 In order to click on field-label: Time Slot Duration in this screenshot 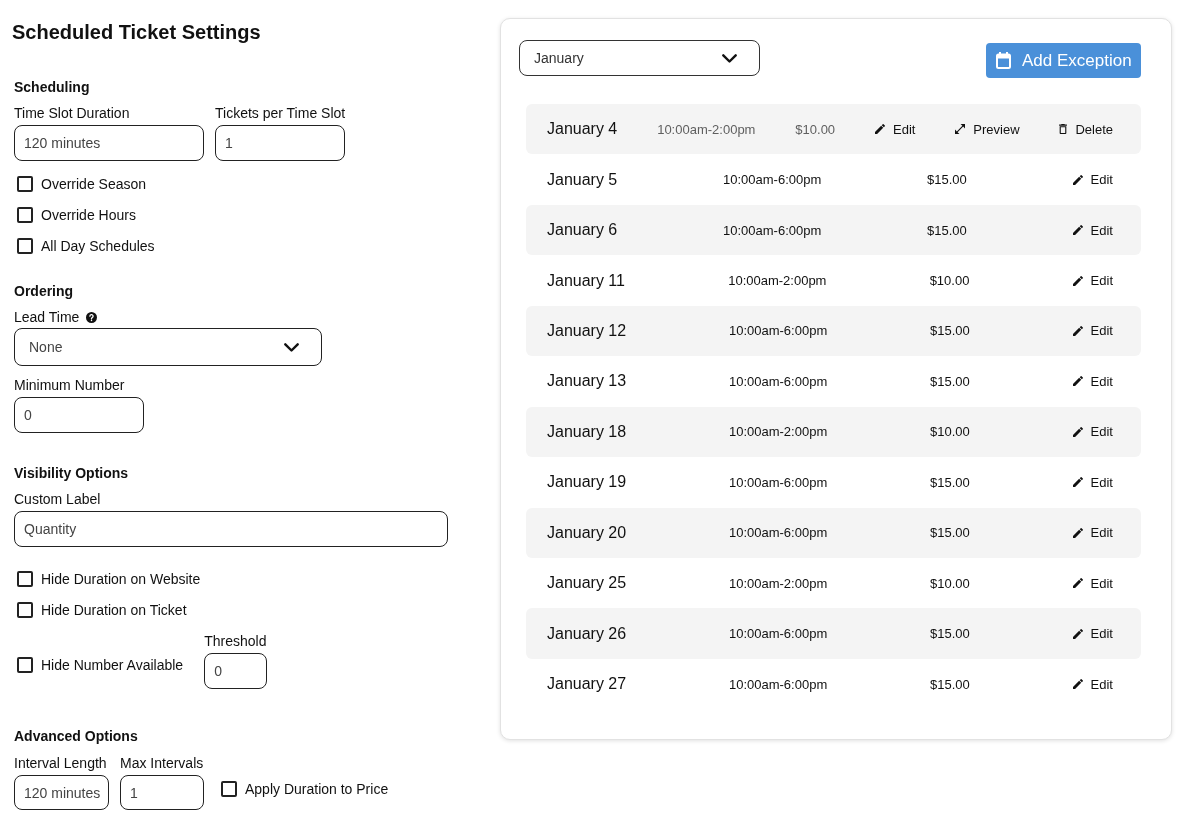, I will do `click(72, 113)`.